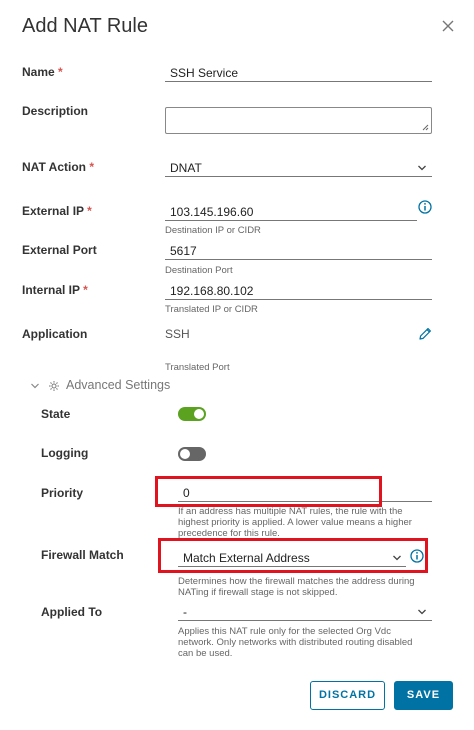 The height and width of the screenshot is (730, 474). Describe the element at coordinates (347, 695) in the screenshot. I see `discard-button: DISCARD` at that location.